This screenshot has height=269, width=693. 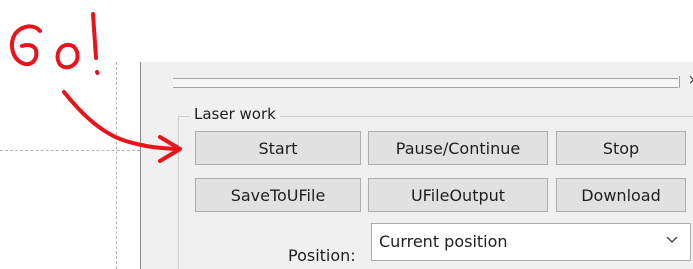 What do you see at coordinates (95, 87) in the screenshot?
I see `handwritten-annotation` at bounding box center [95, 87].